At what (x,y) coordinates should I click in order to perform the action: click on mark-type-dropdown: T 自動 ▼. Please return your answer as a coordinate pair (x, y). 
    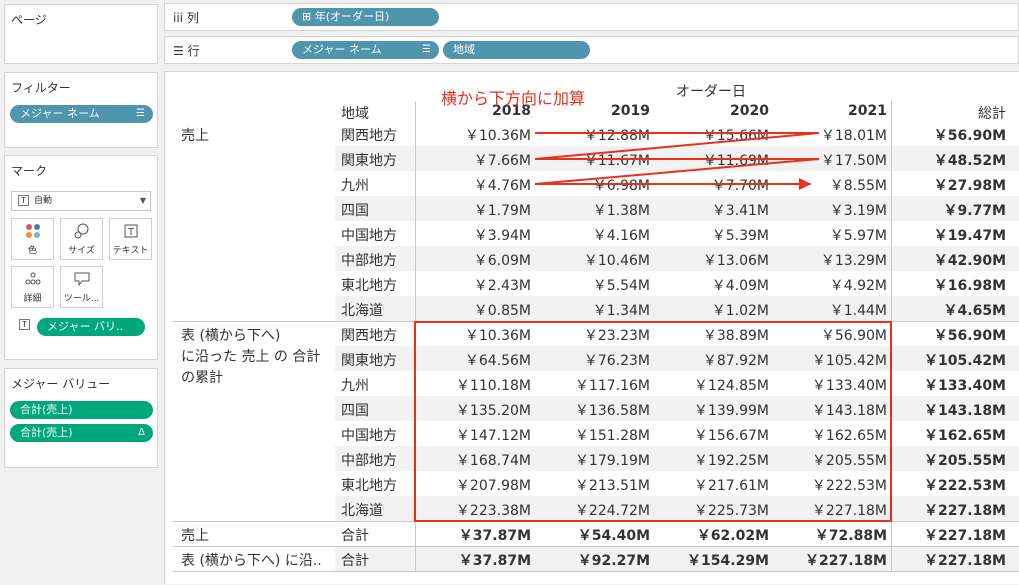
    Looking at the image, I should click on (81, 201).